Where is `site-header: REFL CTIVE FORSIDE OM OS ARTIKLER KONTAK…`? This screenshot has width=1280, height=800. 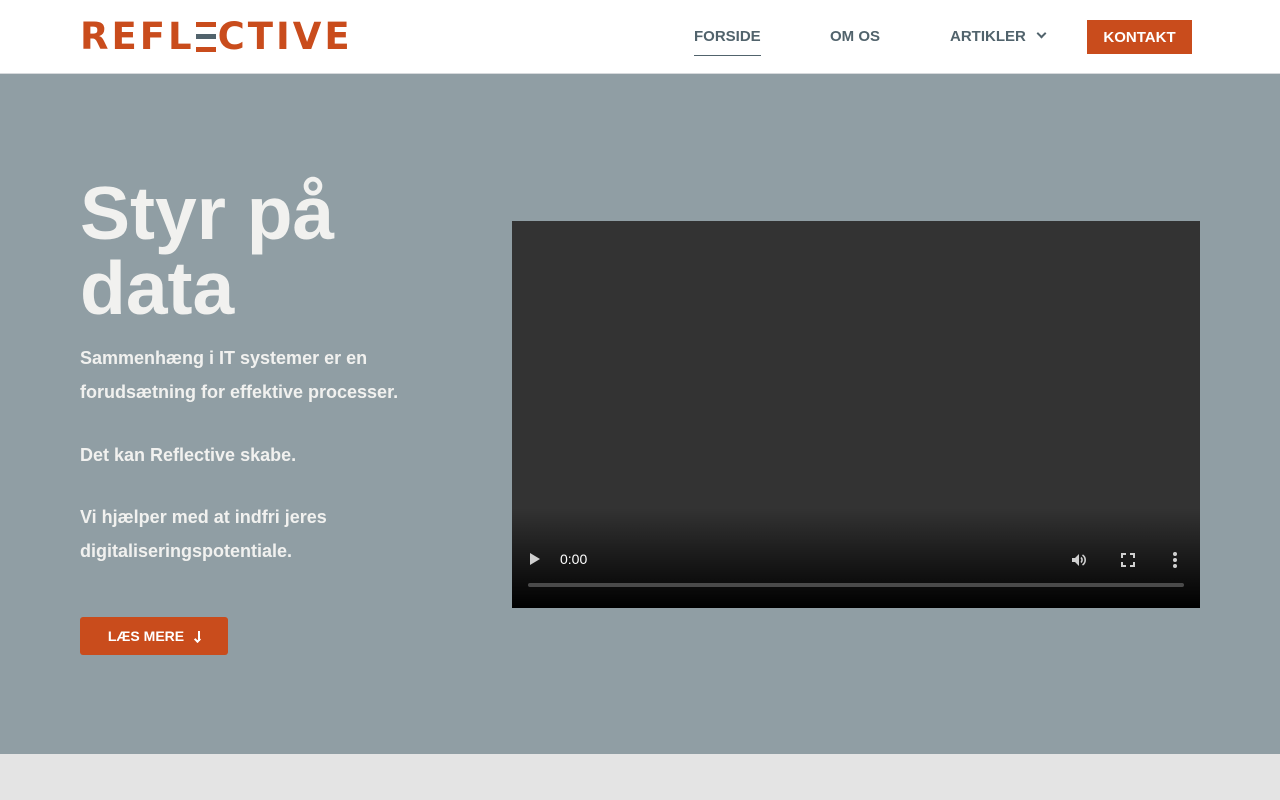
site-header: REFL CTIVE FORSIDE OM OS ARTIKLER KONTAK… is located at coordinates (640, 37).